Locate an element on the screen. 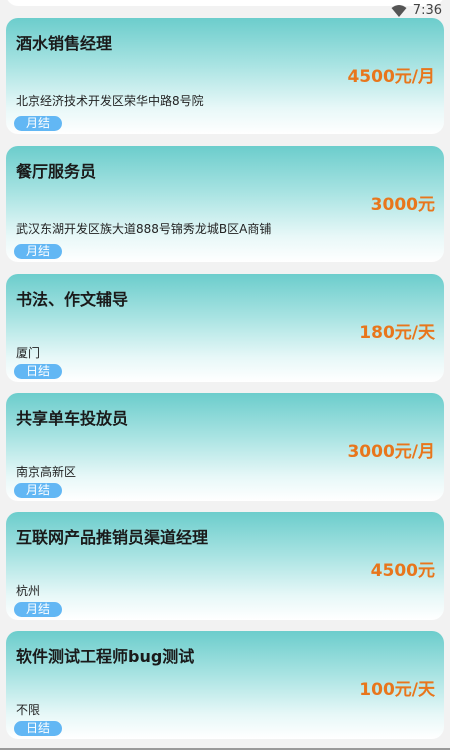 The image size is (450, 750). job-title: 酒水销售经理 is located at coordinates (64, 43).